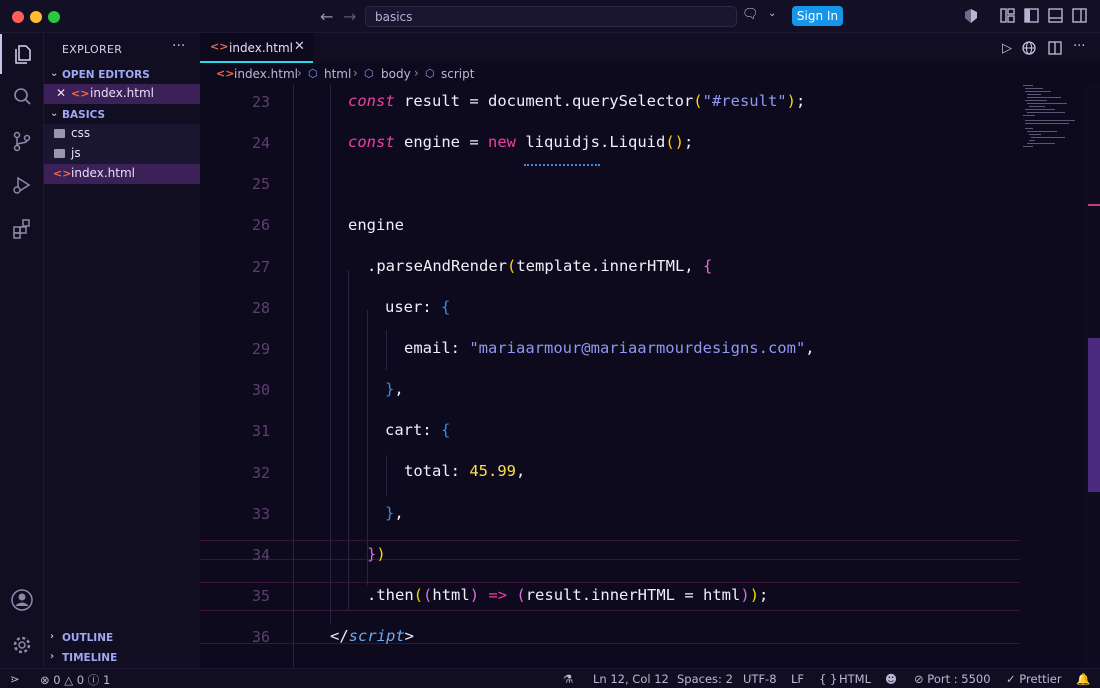  What do you see at coordinates (416, 73) in the screenshot?
I see `chevron-right-icon: ›` at bounding box center [416, 73].